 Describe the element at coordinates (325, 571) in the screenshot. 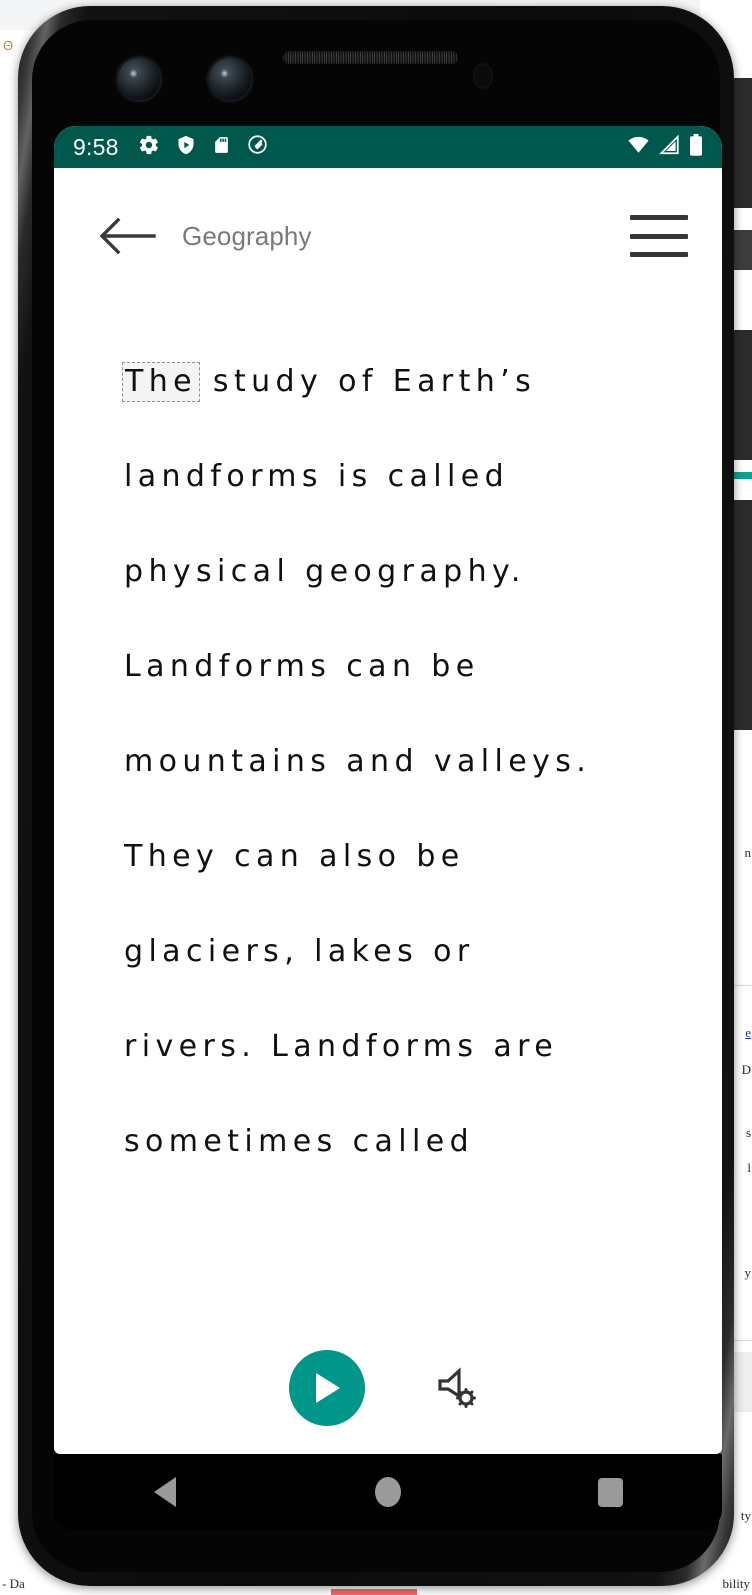

I see `reader-line: physical geography.` at that location.